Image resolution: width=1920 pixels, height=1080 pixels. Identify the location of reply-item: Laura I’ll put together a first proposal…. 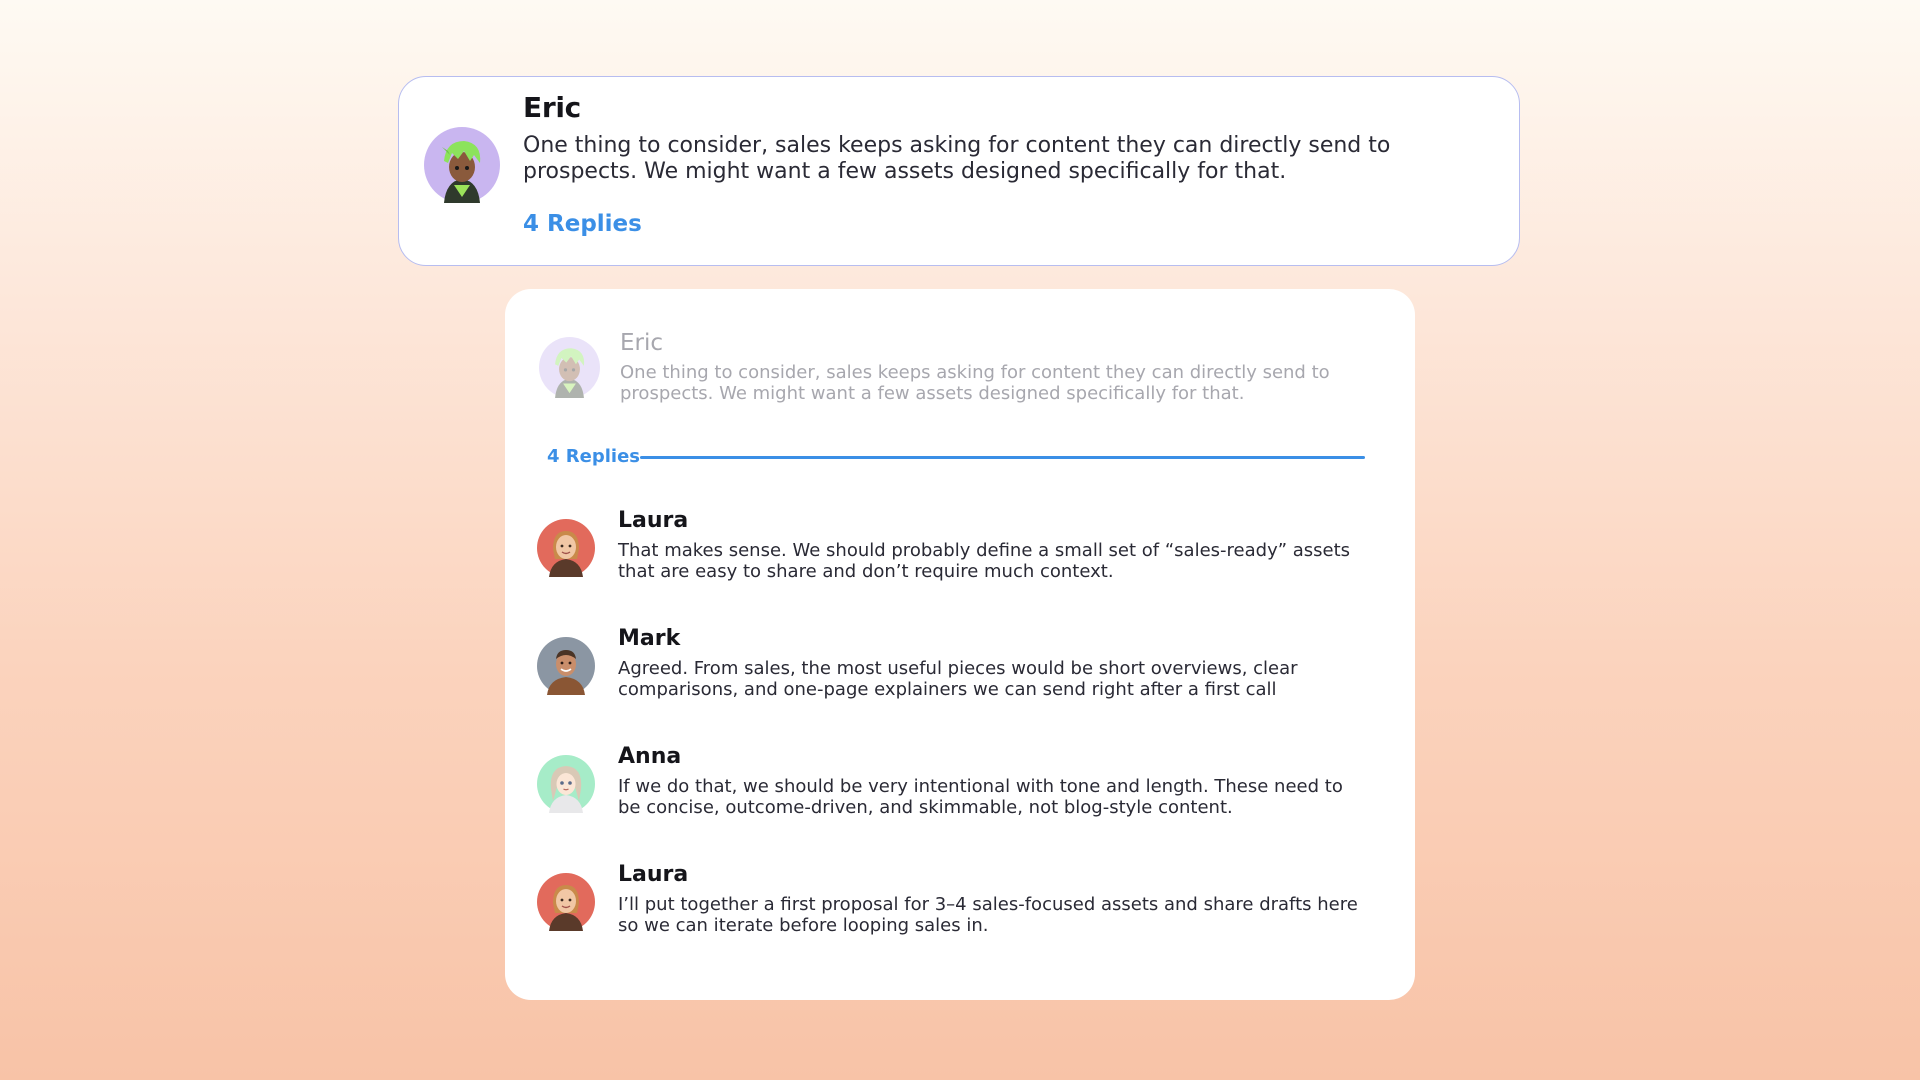
(955, 906).